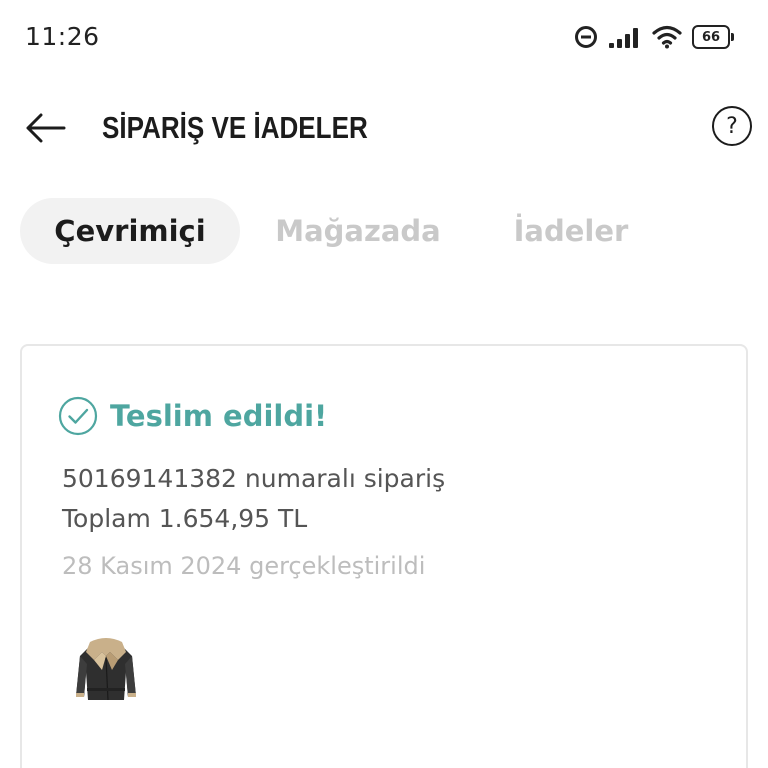  I want to click on battery-level: 66, so click(711, 37).